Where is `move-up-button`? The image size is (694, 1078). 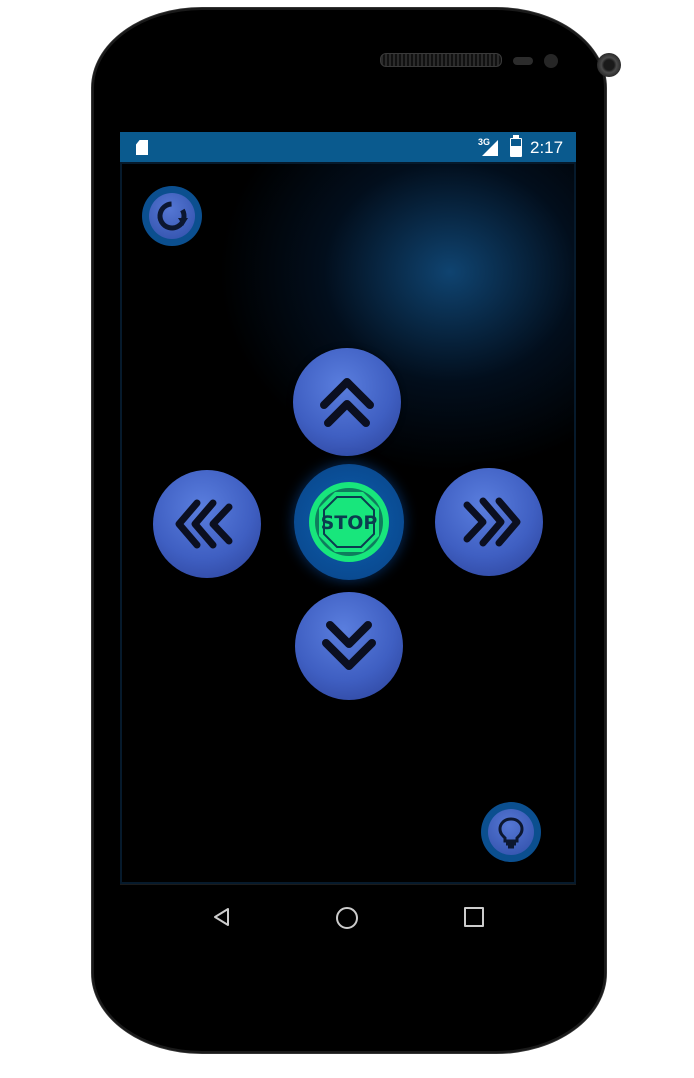 move-up-button is located at coordinates (347, 402).